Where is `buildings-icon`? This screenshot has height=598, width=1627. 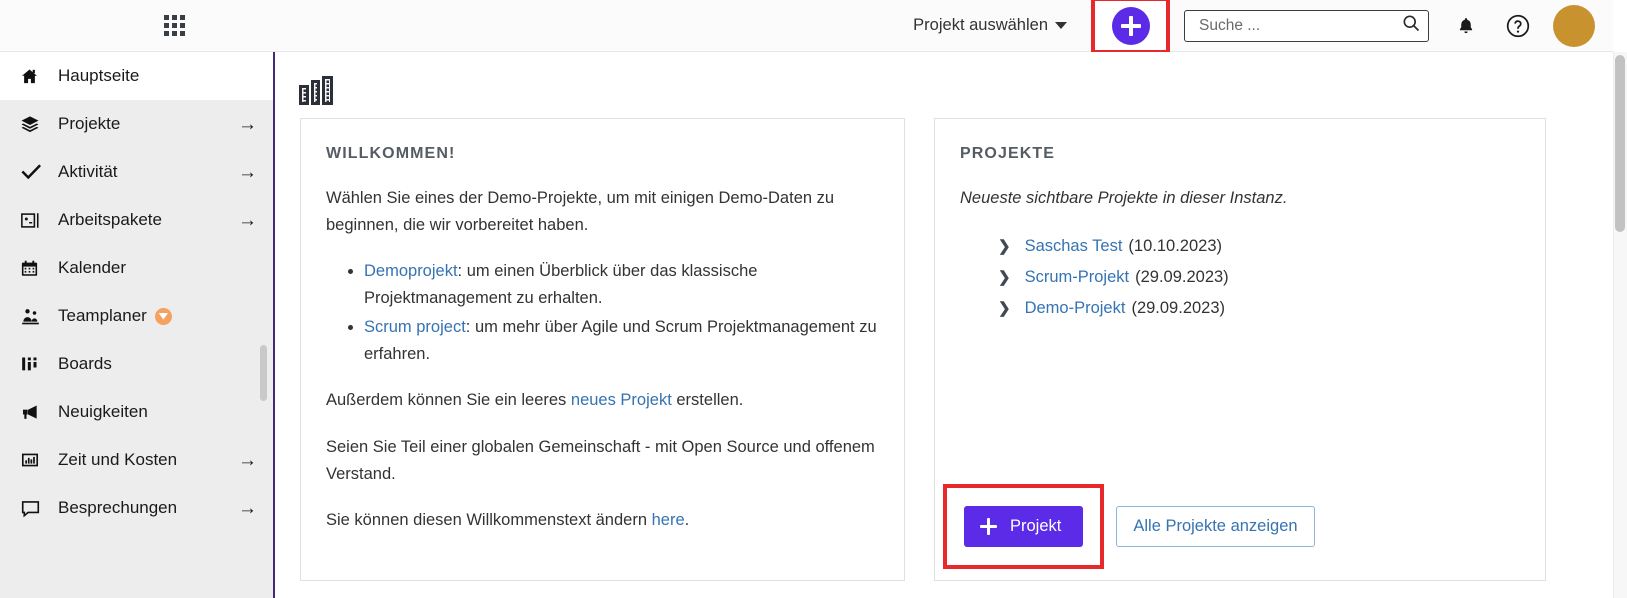
buildings-icon is located at coordinates (956, 90).